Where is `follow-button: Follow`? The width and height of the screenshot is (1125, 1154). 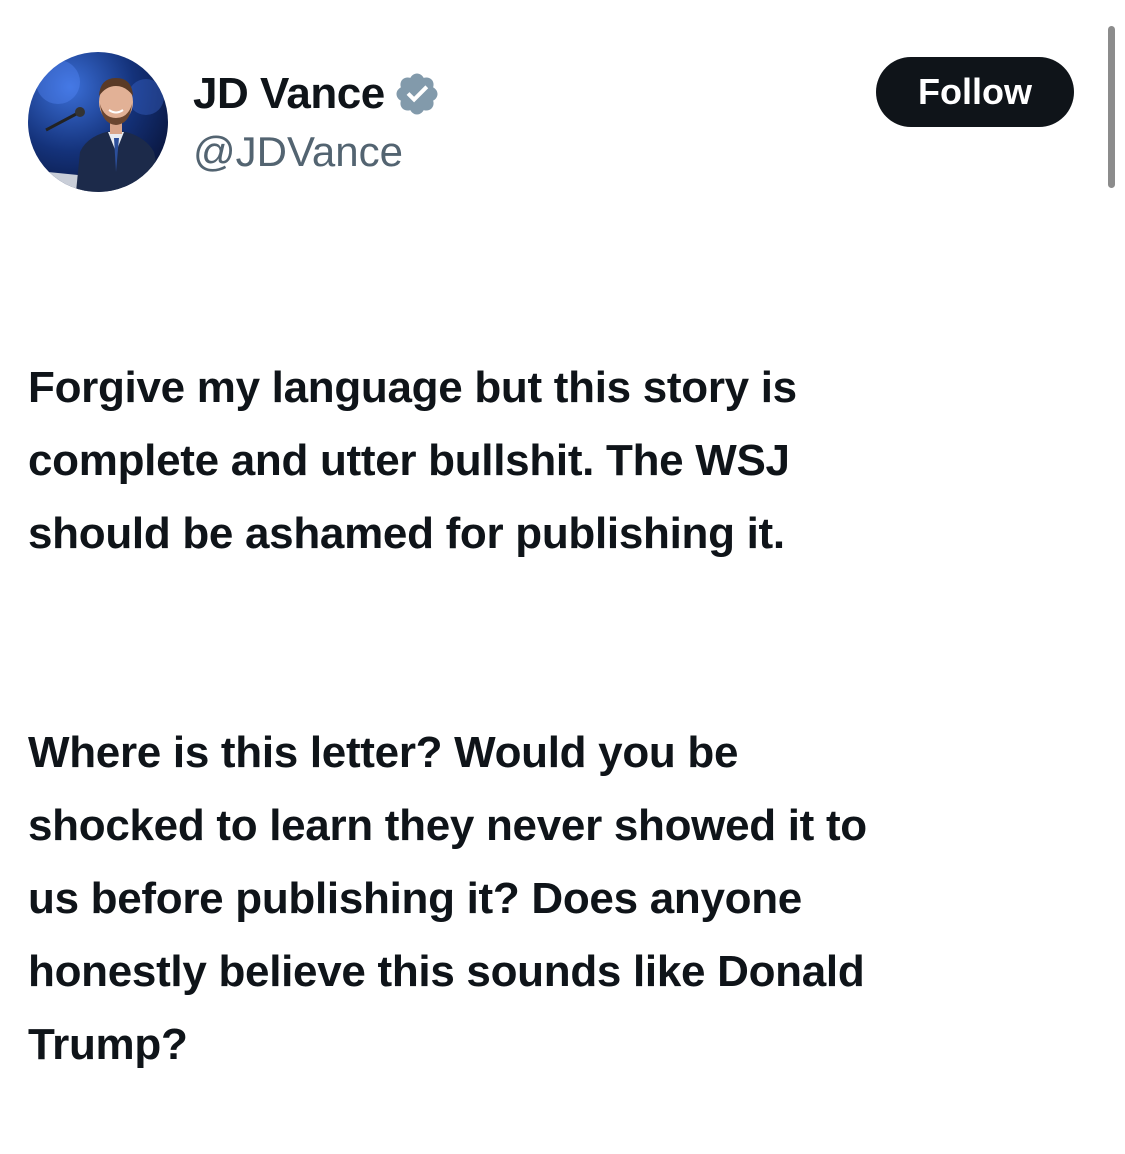 follow-button: Follow is located at coordinates (975, 92).